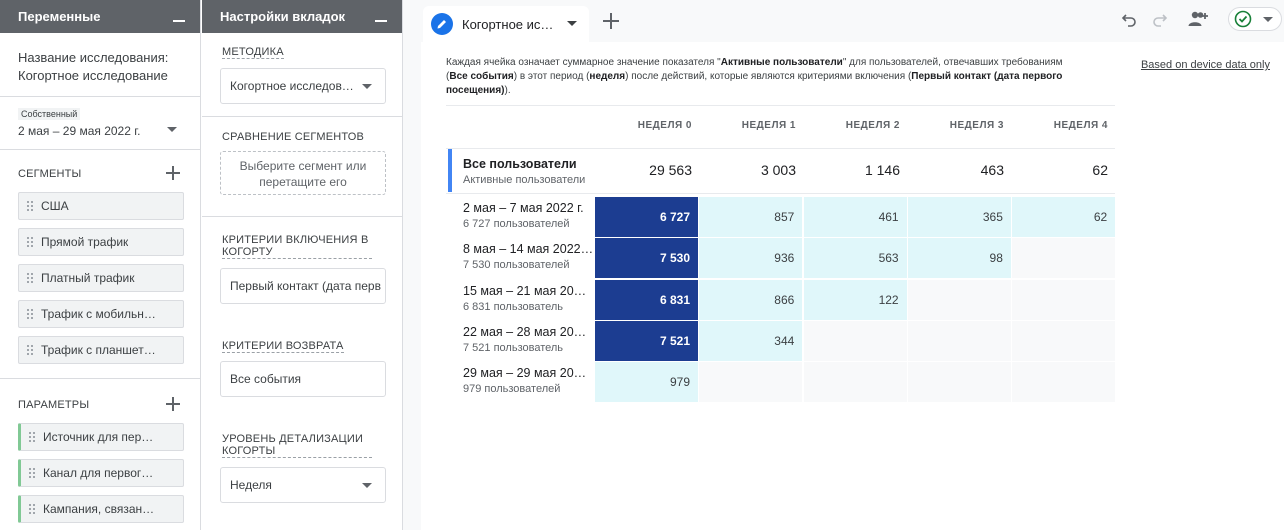 Image resolution: width=1284 pixels, height=530 pixels. I want to click on segment-drop-zone: Выберите сегмент или перетащите его, so click(303, 173).